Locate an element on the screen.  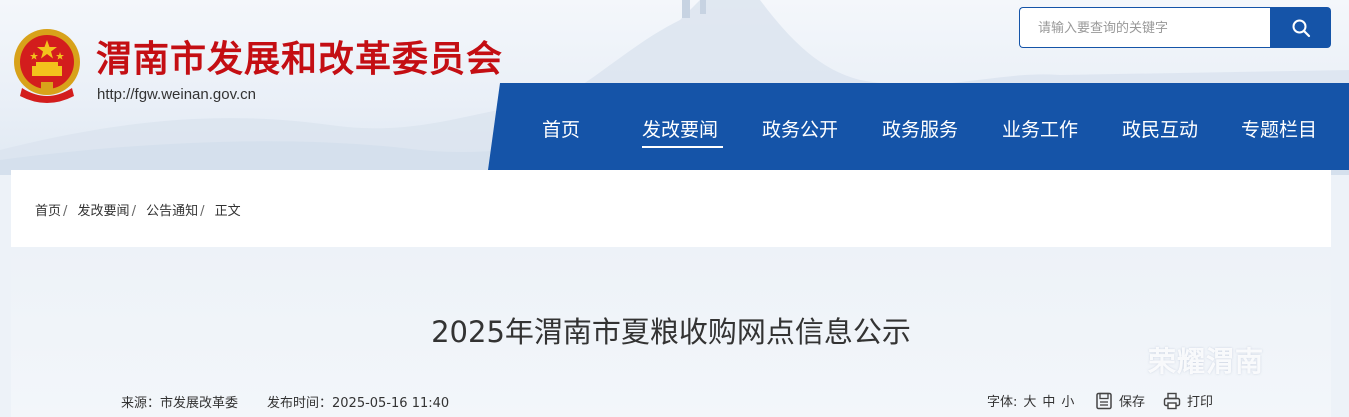
watermark-logo: 荣耀渭南 is located at coordinates (1206, 361).